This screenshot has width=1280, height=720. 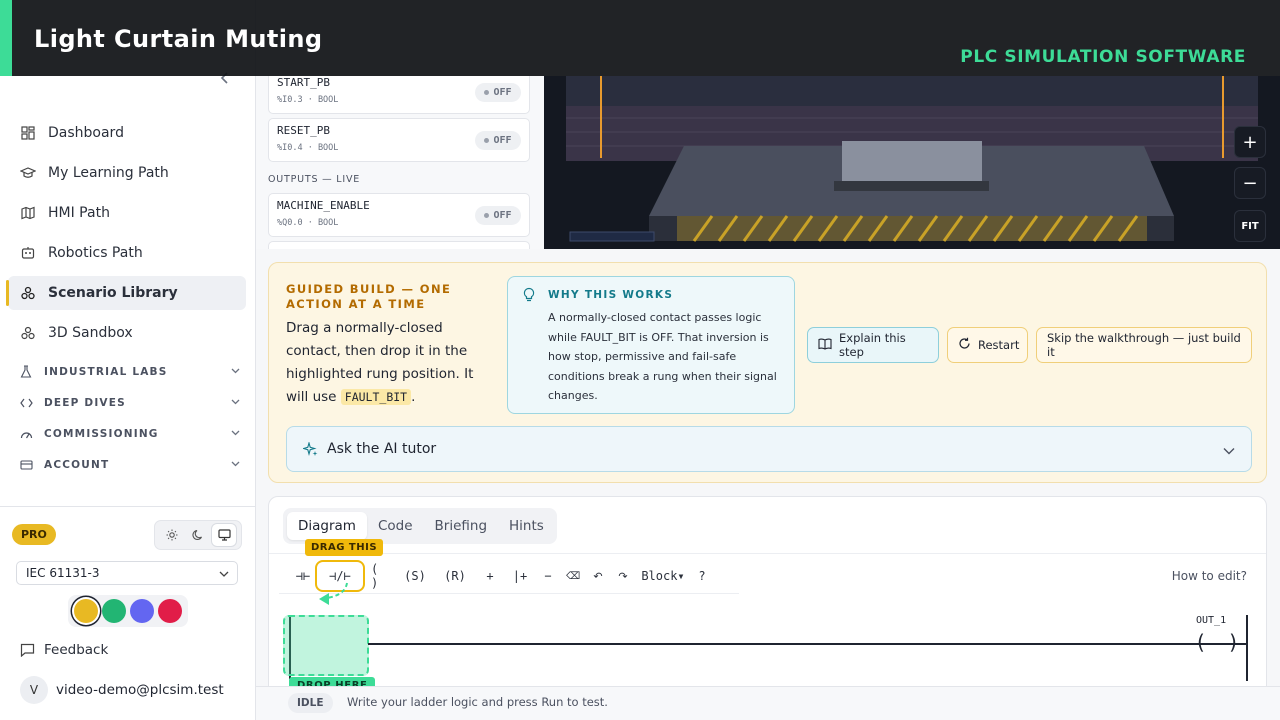 What do you see at coordinates (1247, 648) in the screenshot?
I see `right-power-rail` at bounding box center [1247, 648].